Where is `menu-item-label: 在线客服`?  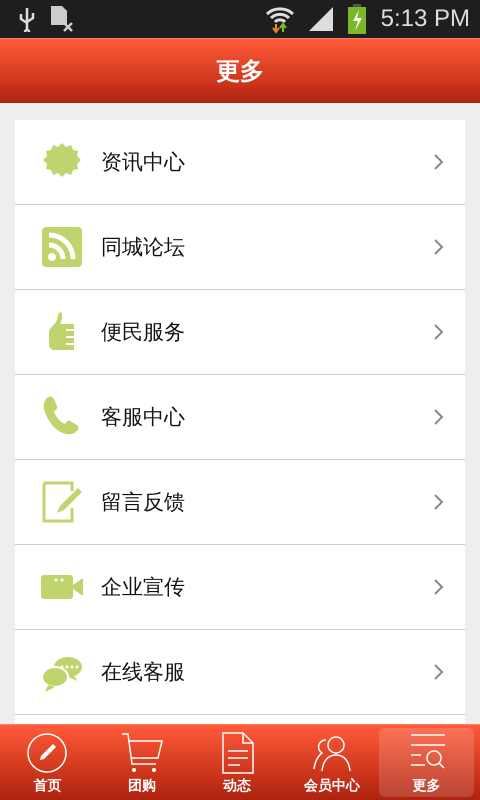
menu-item-label: 在线客服 is located at coordinates (143, 672).